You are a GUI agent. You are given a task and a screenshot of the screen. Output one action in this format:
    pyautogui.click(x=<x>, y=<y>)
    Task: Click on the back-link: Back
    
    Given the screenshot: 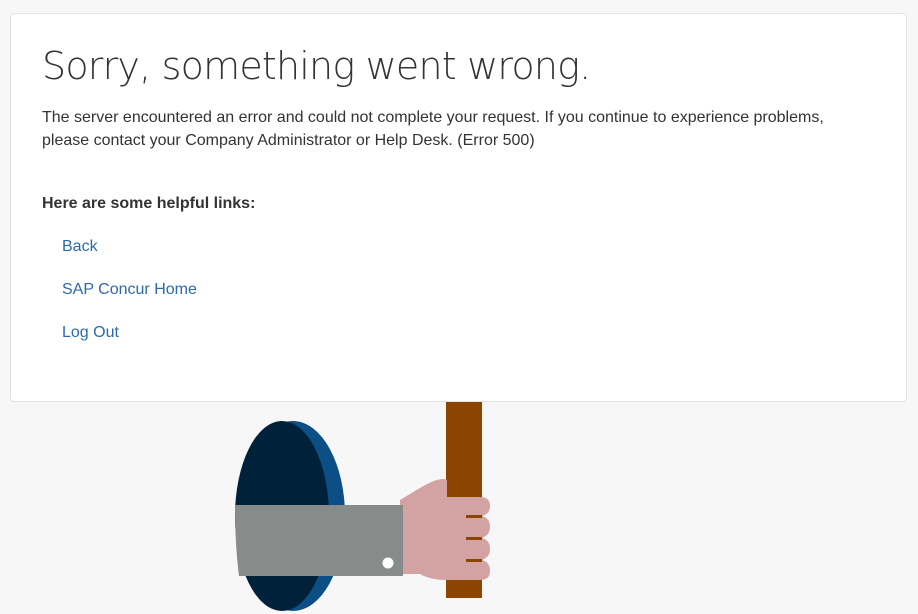 What is the action you would take?
    pyautogui.click(x=80, y=247)
    